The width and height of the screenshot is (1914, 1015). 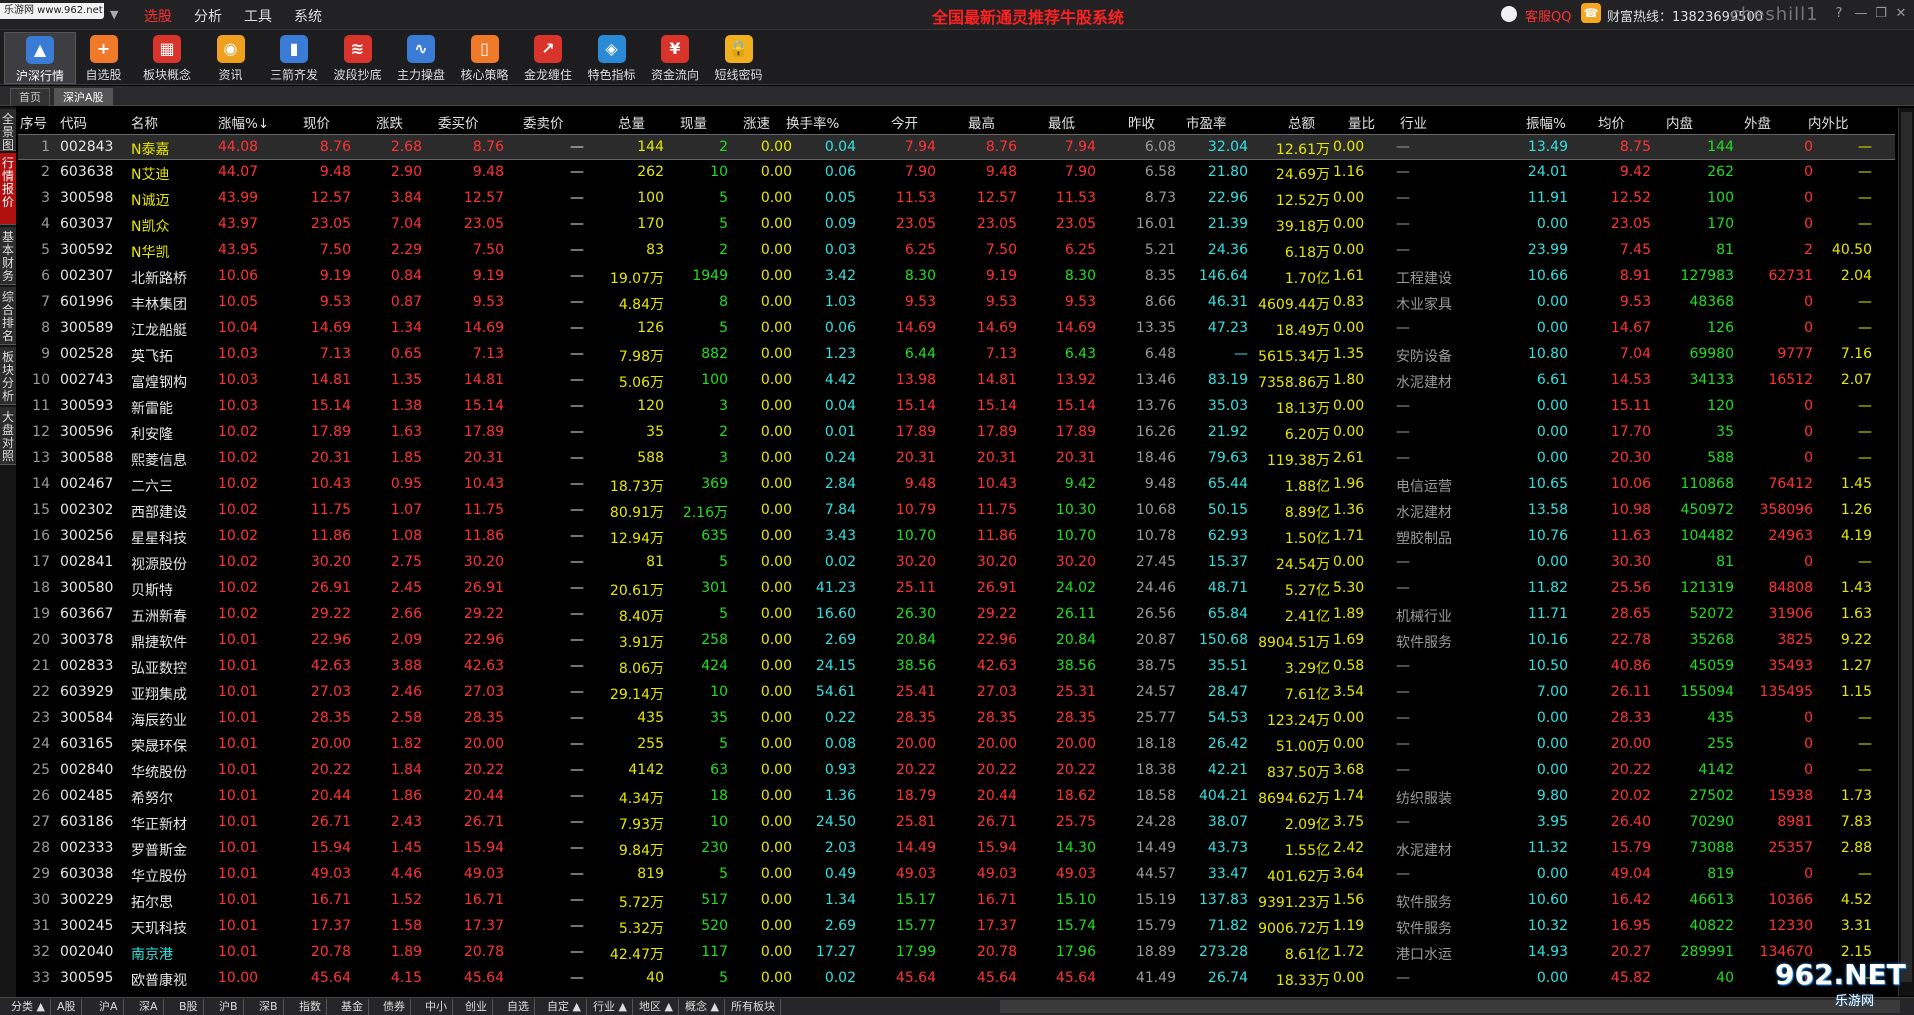 What do you see at coordinates (308, 16) in the screenshot?
I see `menu-xitong: 系统` at bounding box center [308, 16].